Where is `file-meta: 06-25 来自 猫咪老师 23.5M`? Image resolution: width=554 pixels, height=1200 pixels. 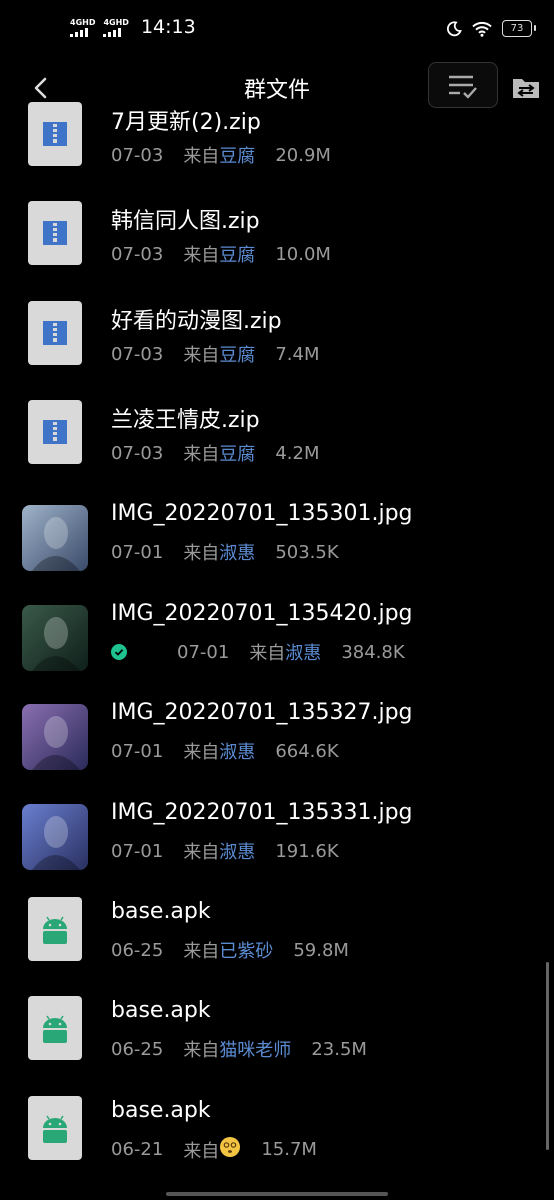
file-meta: 06-25 来自 猫咪老师 23.5M is located at coordinates (239, 1049).